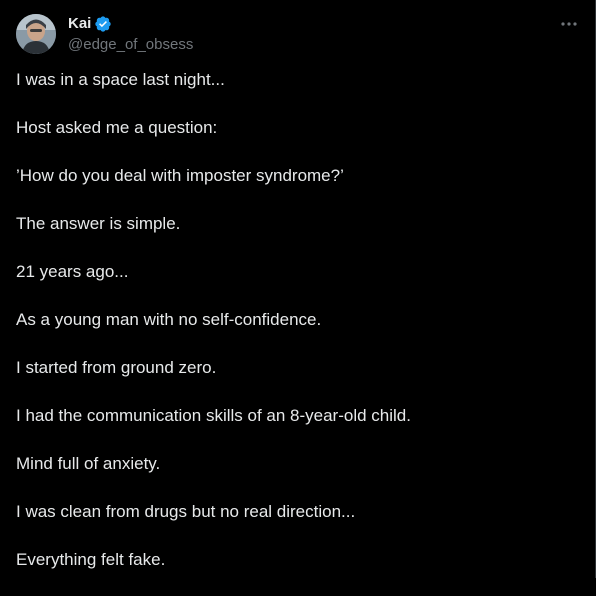 This screenshot has height=596, width=596. Describe the element at coordinates (103, 24) in the screenshot. I see `verified-badge-icon` at that location.